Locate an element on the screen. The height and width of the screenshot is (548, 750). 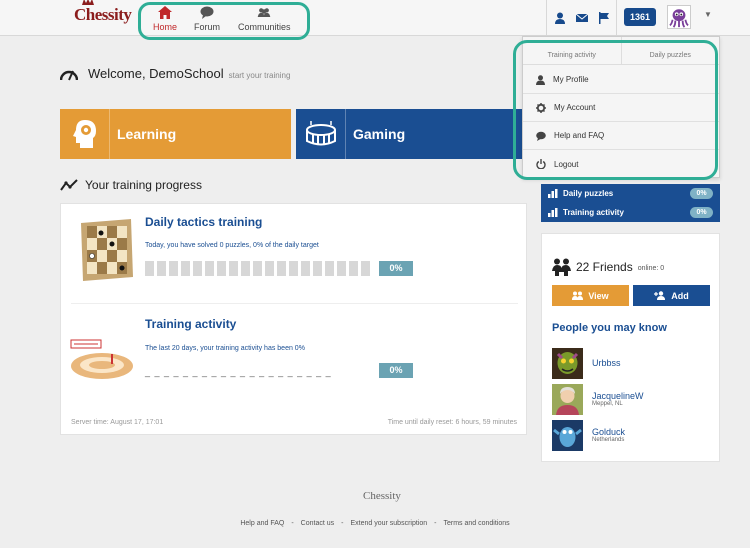
stats-panel: Daily puzzles 0% Training activity 0% is located at coordinates (630, 203).